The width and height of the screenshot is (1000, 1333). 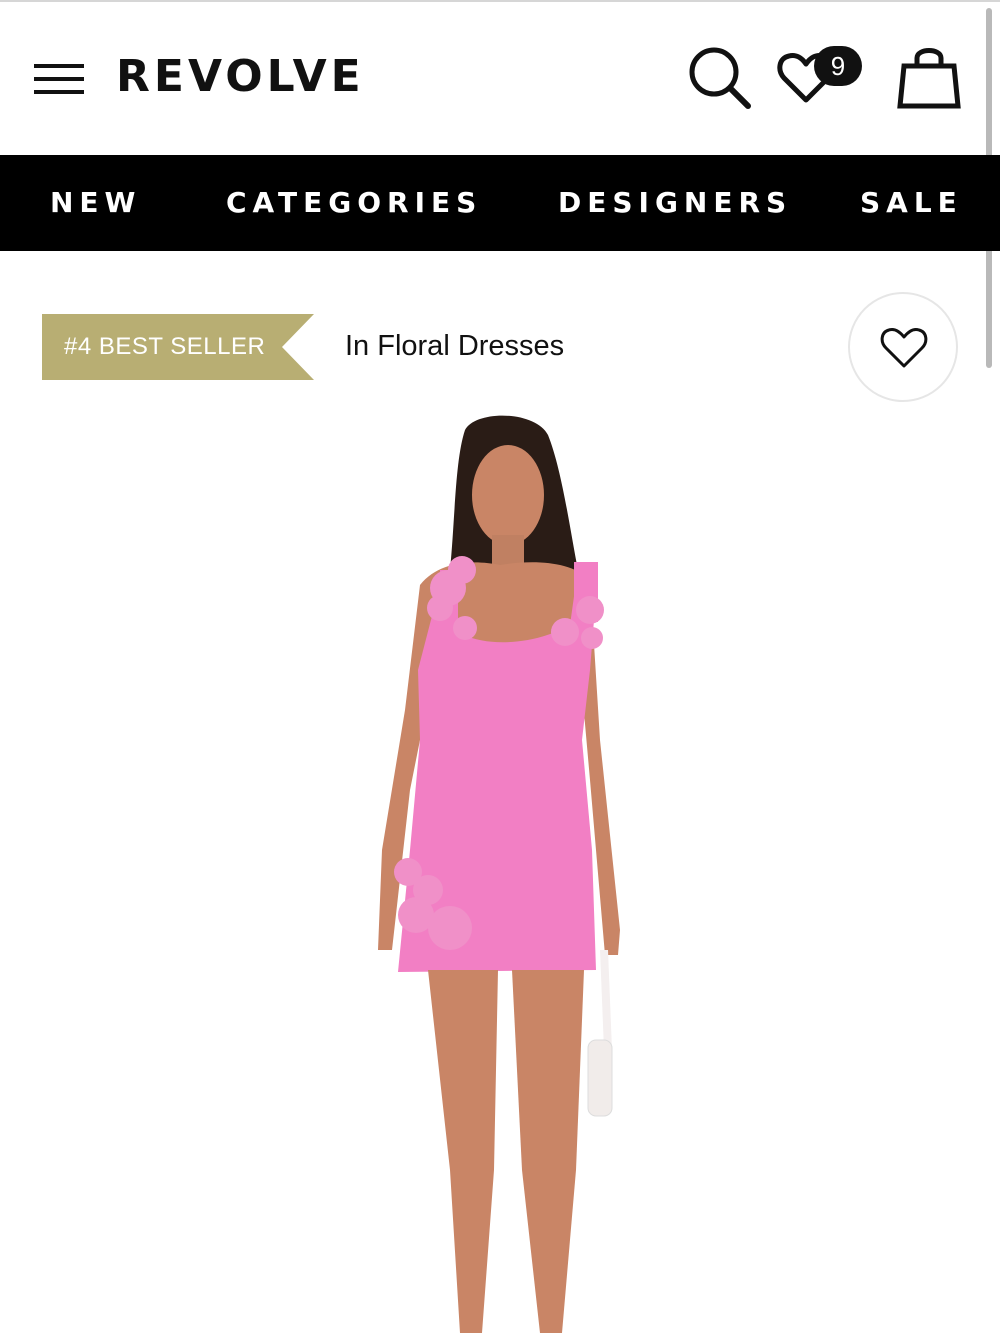 What do you see at coordinates (675, 203) in the screenshot?
I see `nav-item-designers: DESIGNERS` at bounding box center [675, 203].